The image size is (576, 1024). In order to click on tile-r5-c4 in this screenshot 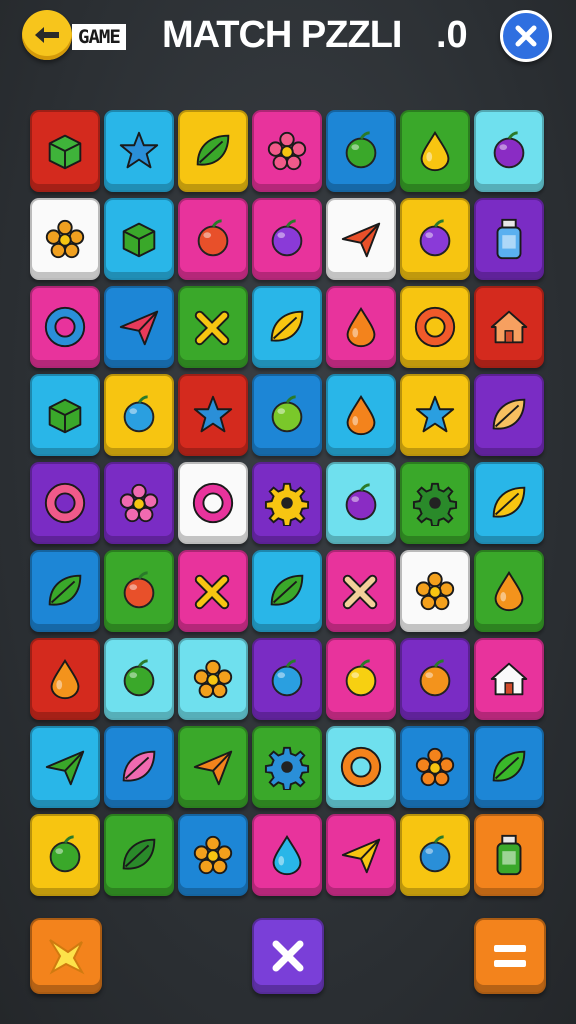, I will do `click(287, 503)`.